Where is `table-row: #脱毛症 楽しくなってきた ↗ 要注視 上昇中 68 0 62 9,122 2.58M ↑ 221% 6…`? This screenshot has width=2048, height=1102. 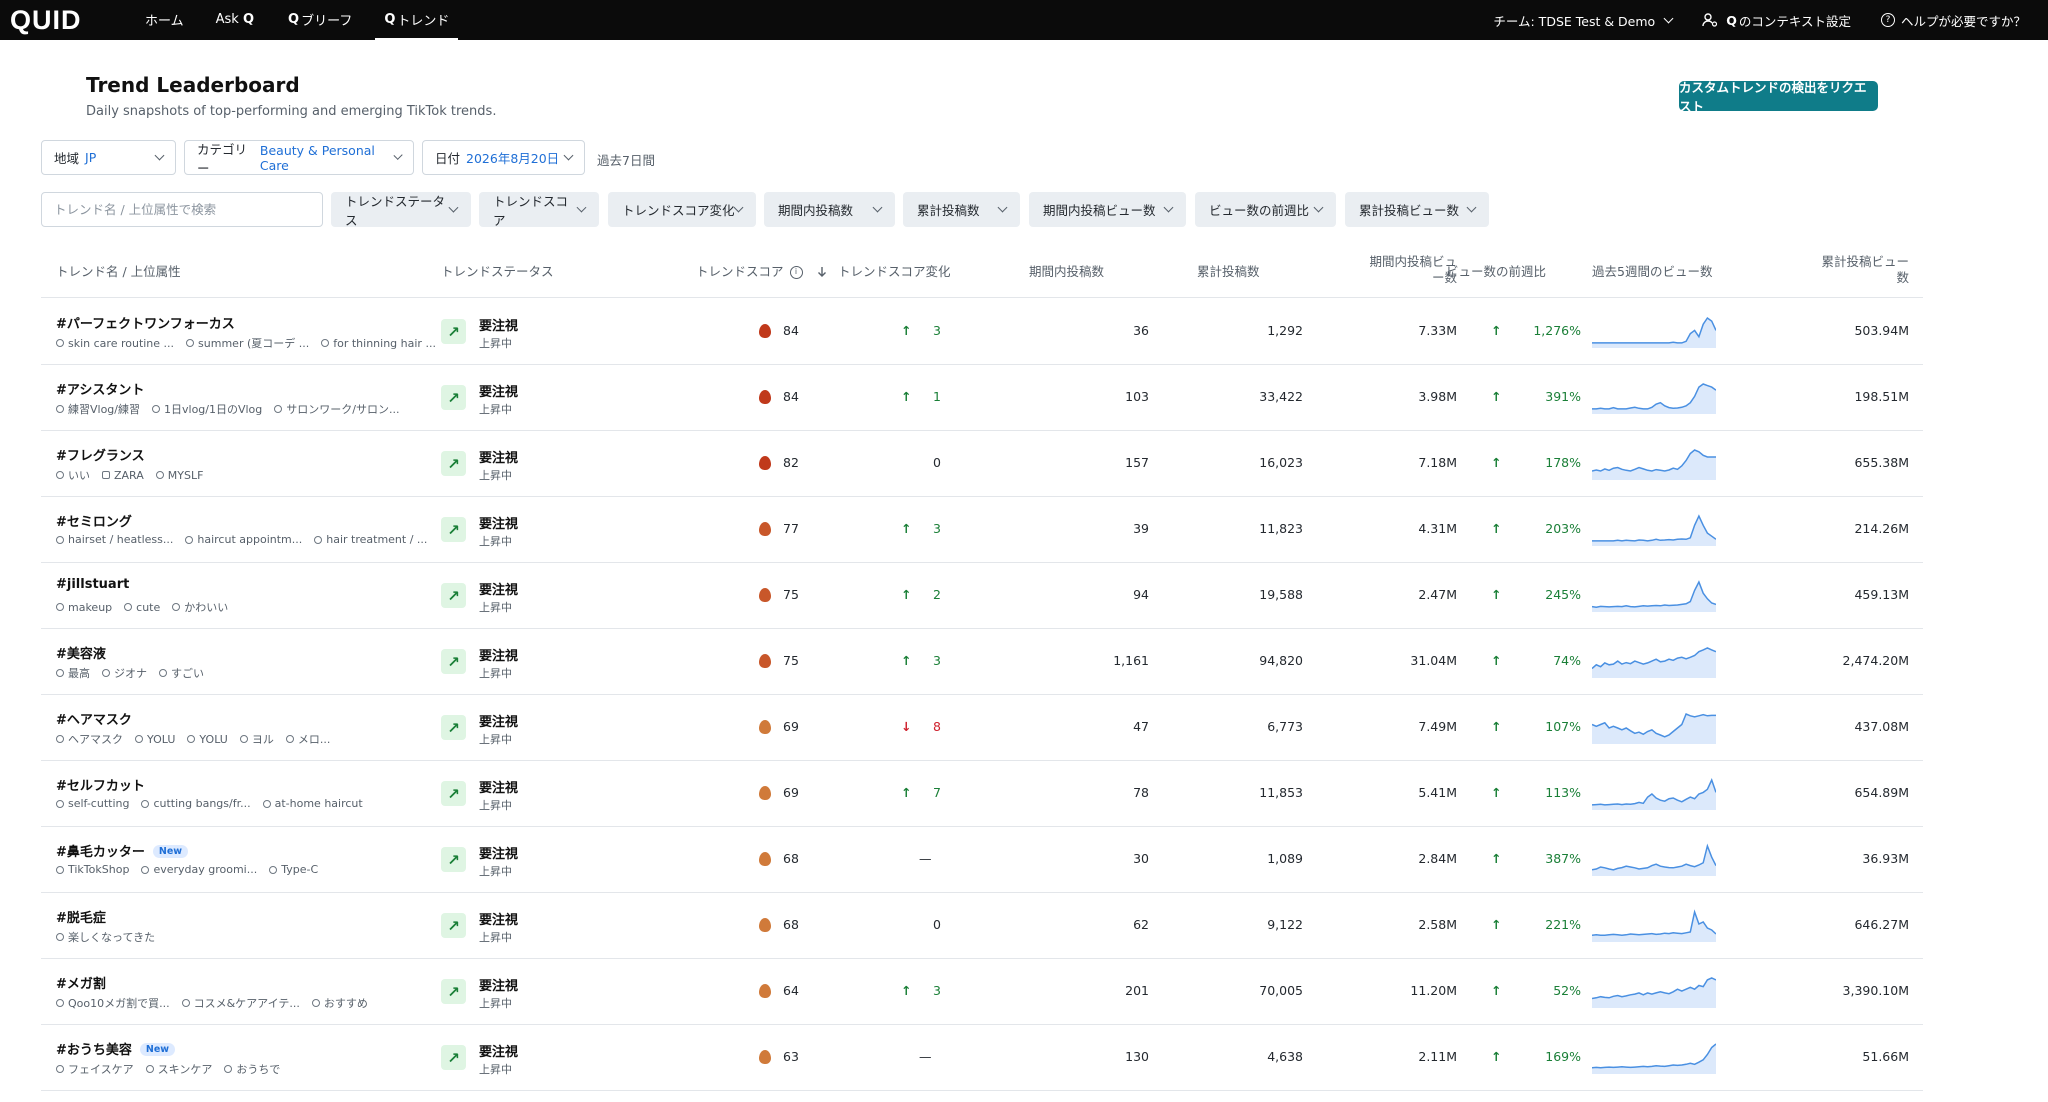
table-row: #脱毛症 楽しくなってきた ↗ 要注視 上昇中 68 0 62 9,122 2.58M ↑ 221% 6… is located at coordinates (982, 926).